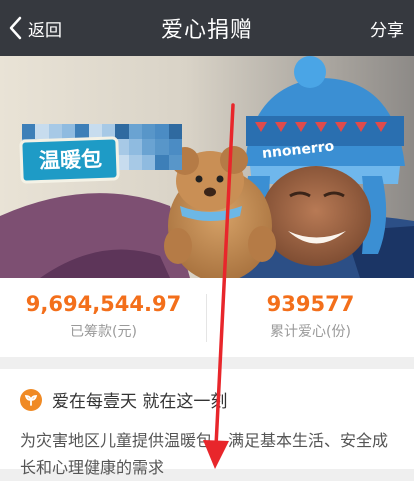 The width and height of the screenshot is (414, 481). Describe the element at coordinates (103, 332) in the screenshot. I see `raised-label: 已筹款(元)` at that location.